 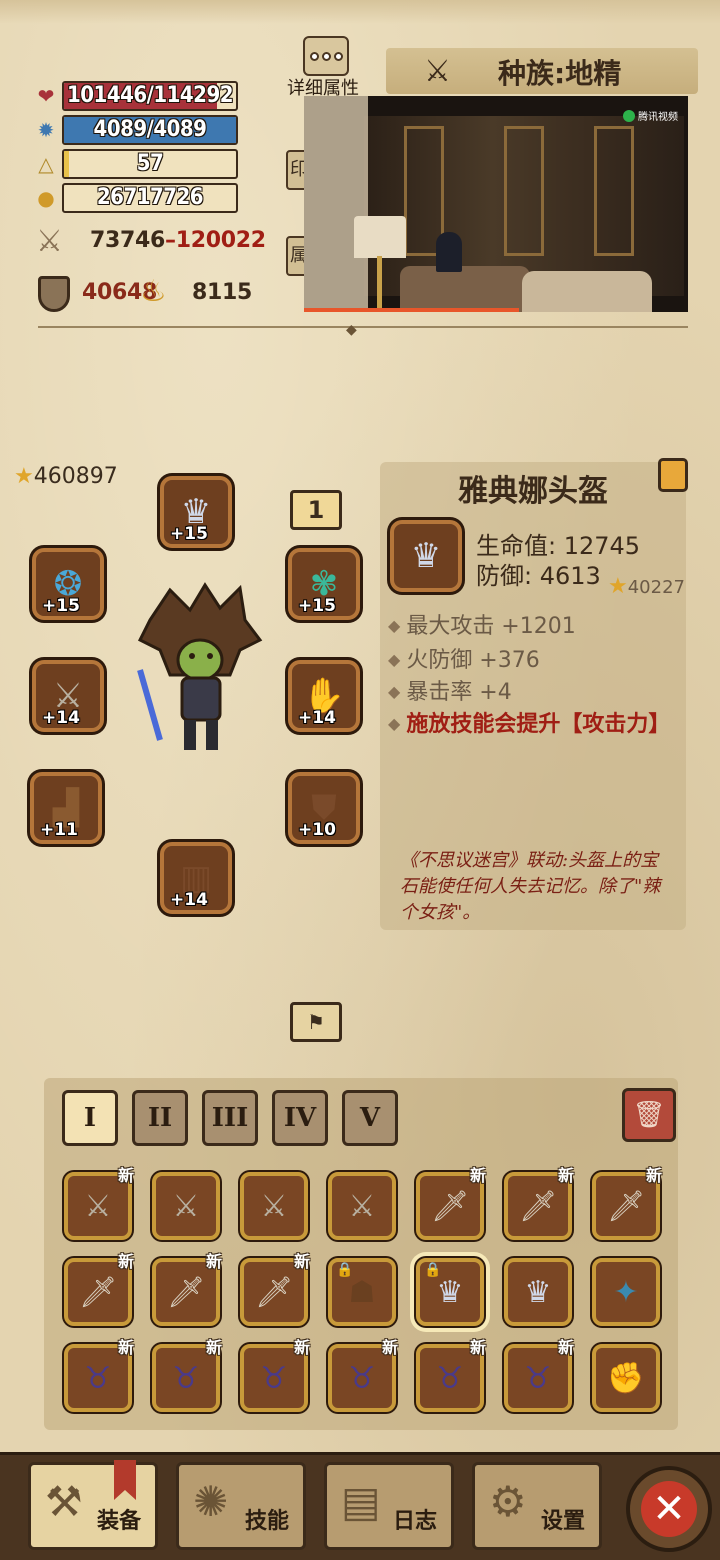 What do you see at coordinates (266, 1521) in the screenshot?
I see `nav-label: 技能` at bounding box center [266, 1521].